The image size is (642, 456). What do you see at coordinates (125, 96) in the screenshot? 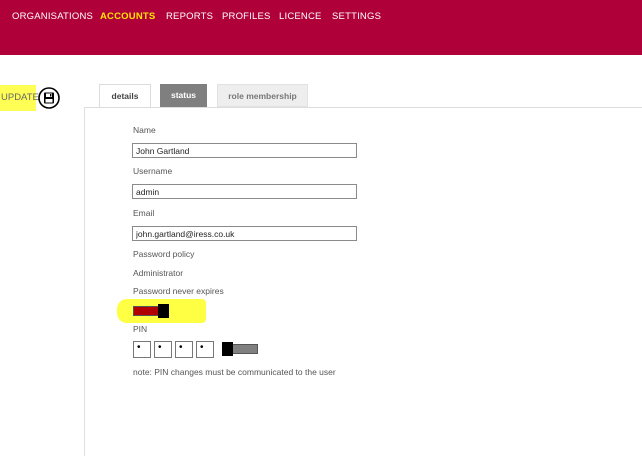
I see `tab-details: details` at bounding box center [125, 96].